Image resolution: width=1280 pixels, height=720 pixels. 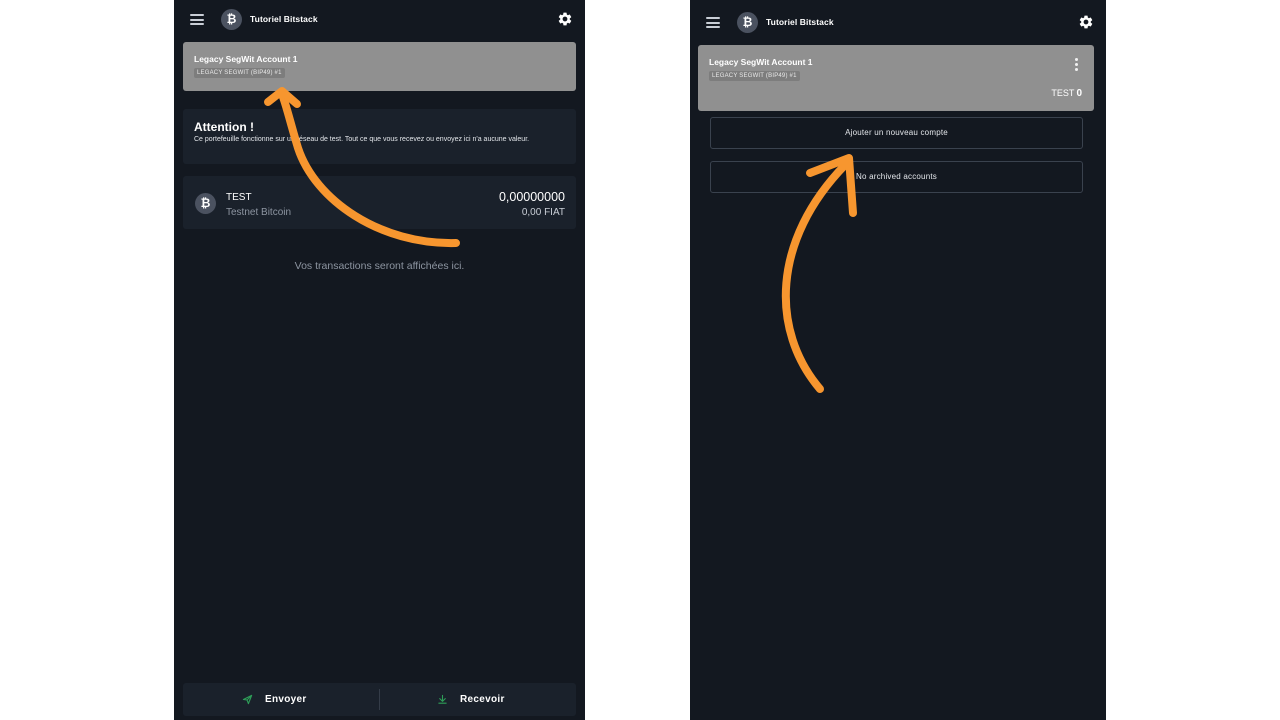 I want to click on receive-button: Recevoir, so click(x=478, y=699).